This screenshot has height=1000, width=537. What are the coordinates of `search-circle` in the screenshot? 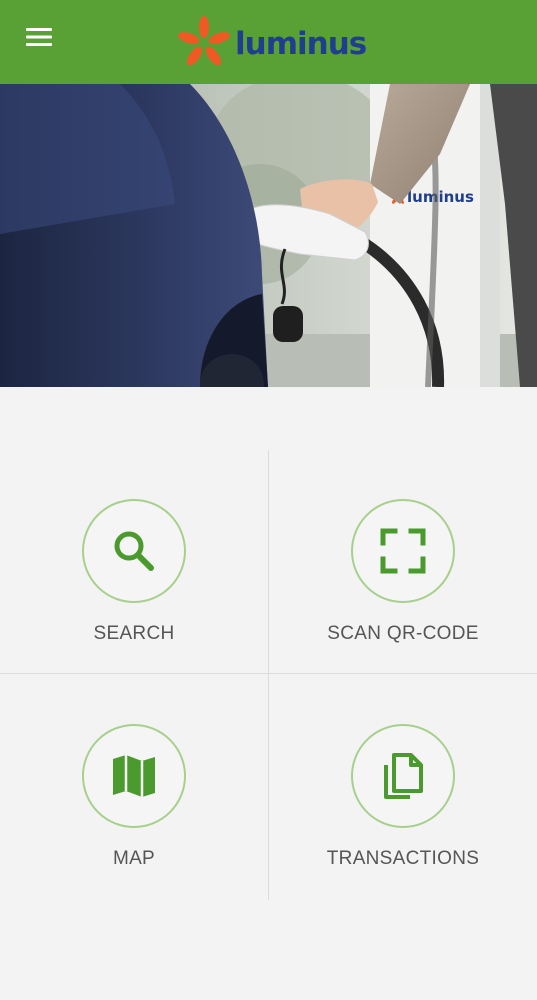 It's located at (134, 551).